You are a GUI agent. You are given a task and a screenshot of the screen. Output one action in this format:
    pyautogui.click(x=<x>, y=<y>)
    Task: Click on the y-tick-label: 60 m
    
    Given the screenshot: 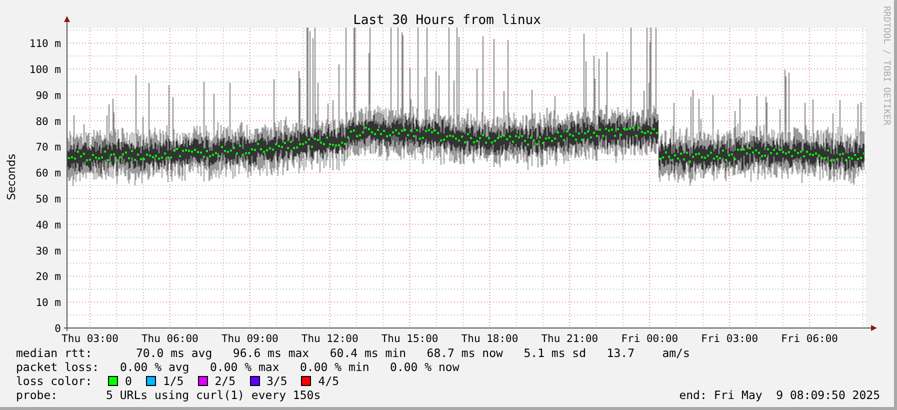 What is the action you would take?
    pyautogui.click(x=48, y=174)
    